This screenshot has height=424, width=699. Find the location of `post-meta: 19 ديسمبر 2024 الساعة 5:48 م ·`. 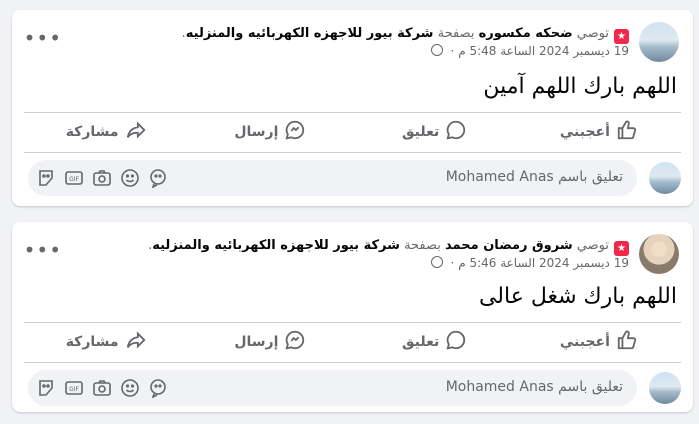

post-meta: 19 ديسمبر 2024 الساعة 5:48 م · is located at coordinates (529, 51).